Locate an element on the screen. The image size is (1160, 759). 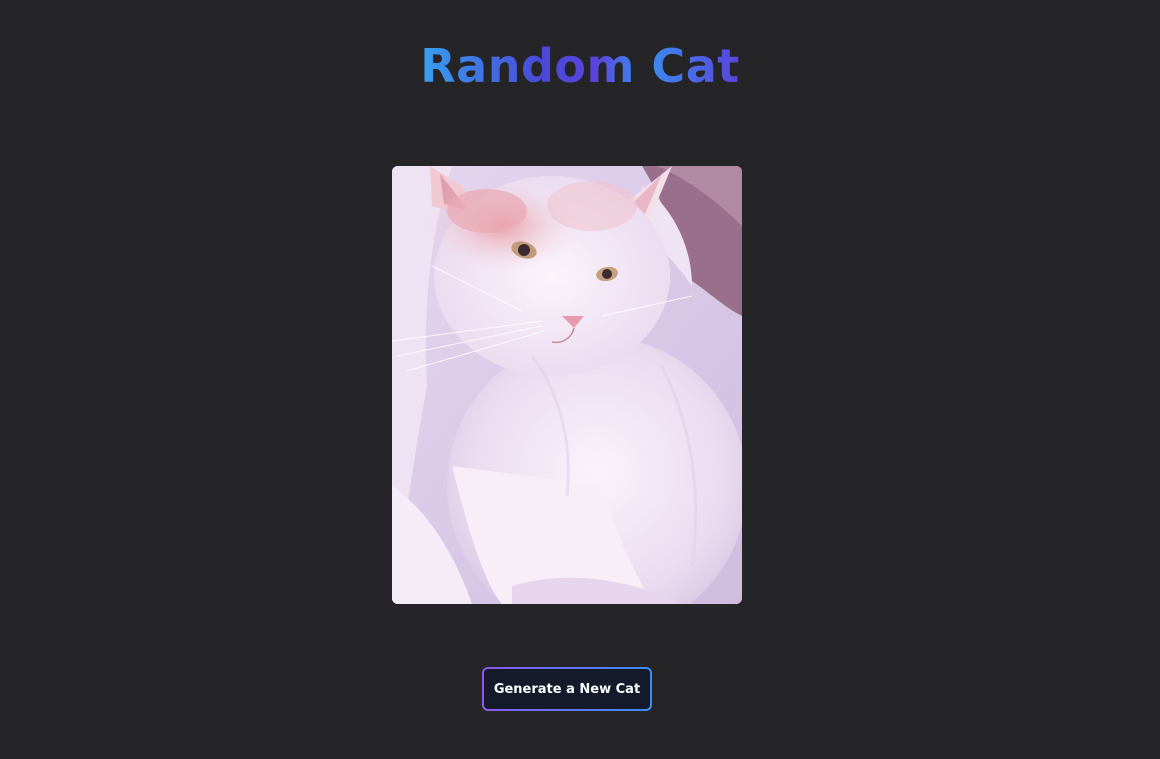
page-title-text: Random Cat is located at coordinates (580, 66).